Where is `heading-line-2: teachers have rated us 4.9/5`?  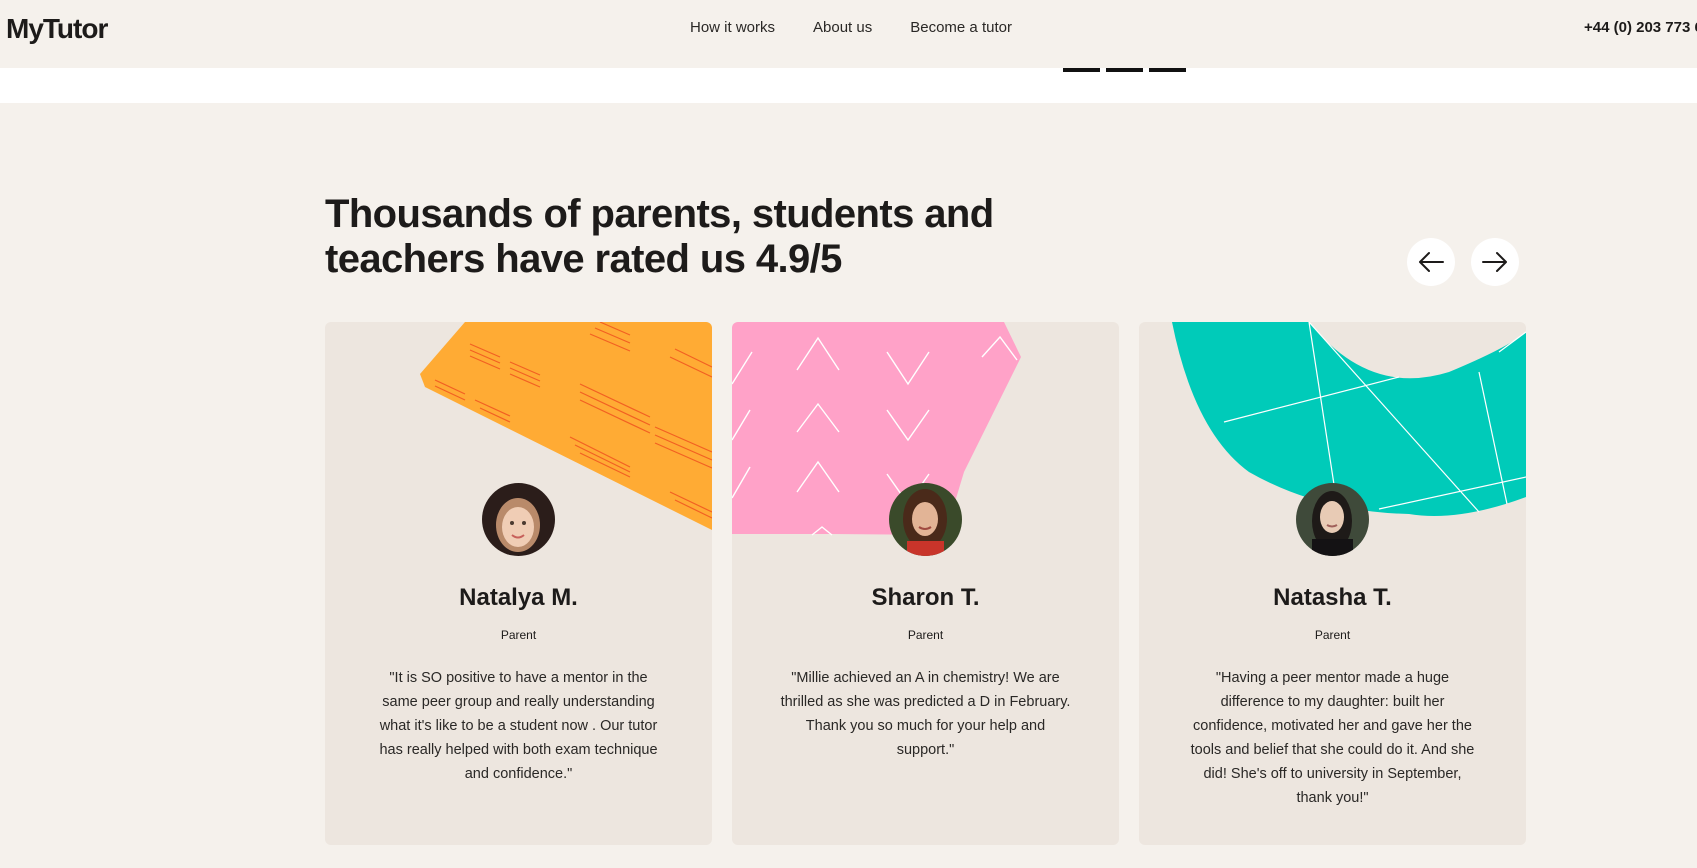
heading-line-2: teachers have rated us 4.9/5 is located at coordinates (583, 259).